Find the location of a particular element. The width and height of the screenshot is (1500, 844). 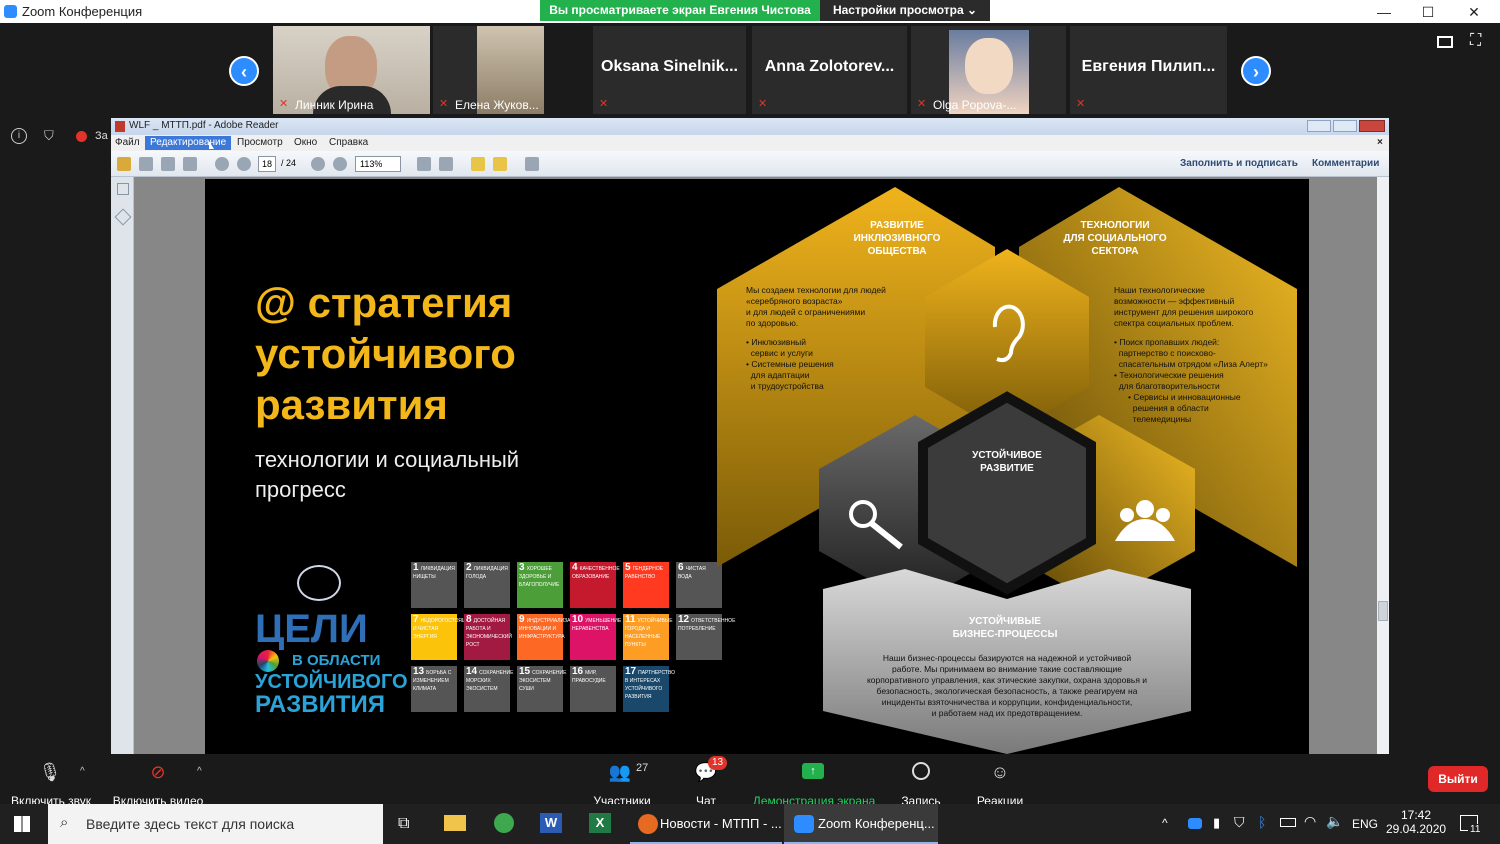

fit-width-icon is located at coordinates (446, 164).